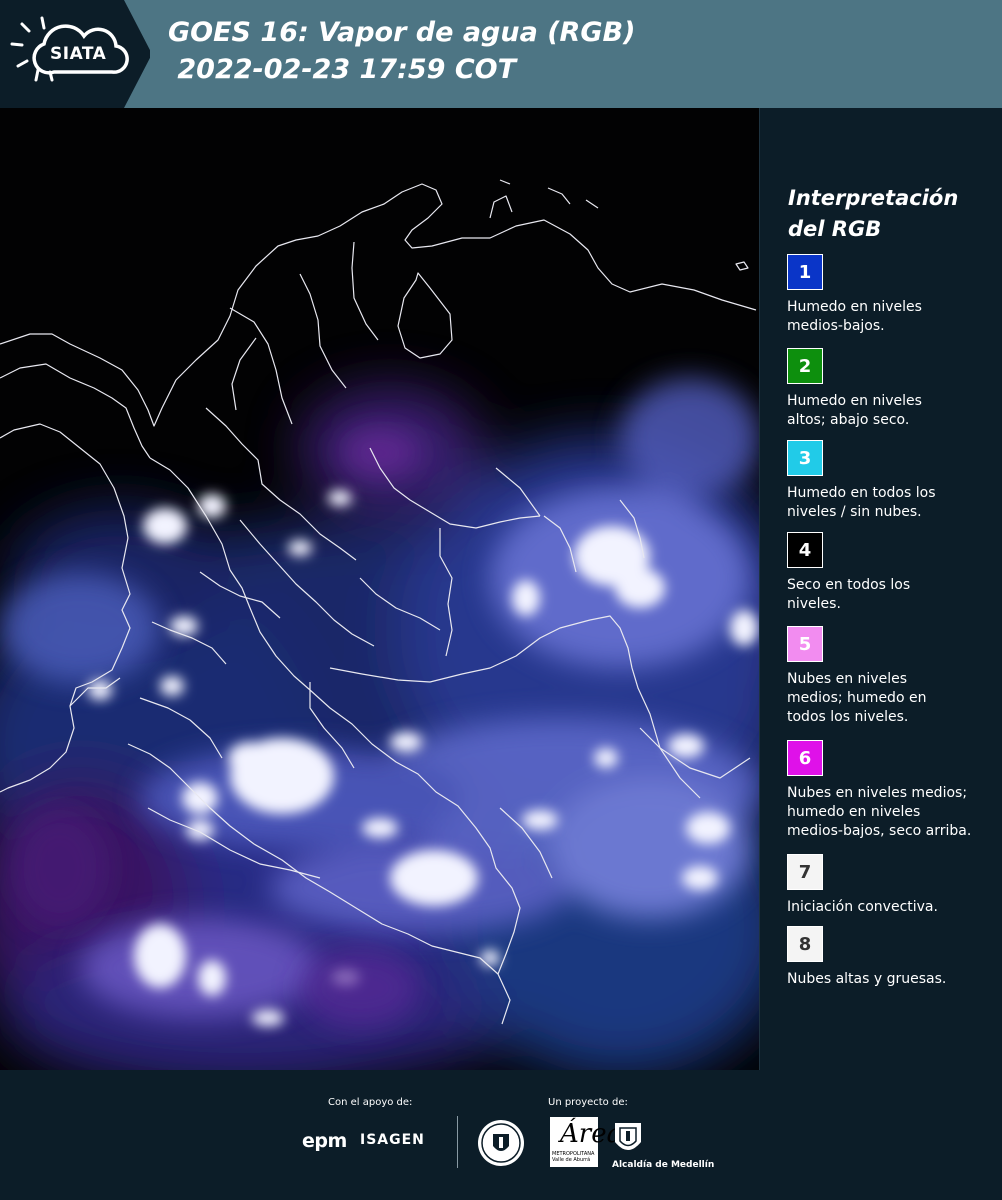  What do you see at coordinates (588, 1102) in the screenshot?
I see `project-label: Un proyecto de:` at bounding box center [588, 1102].